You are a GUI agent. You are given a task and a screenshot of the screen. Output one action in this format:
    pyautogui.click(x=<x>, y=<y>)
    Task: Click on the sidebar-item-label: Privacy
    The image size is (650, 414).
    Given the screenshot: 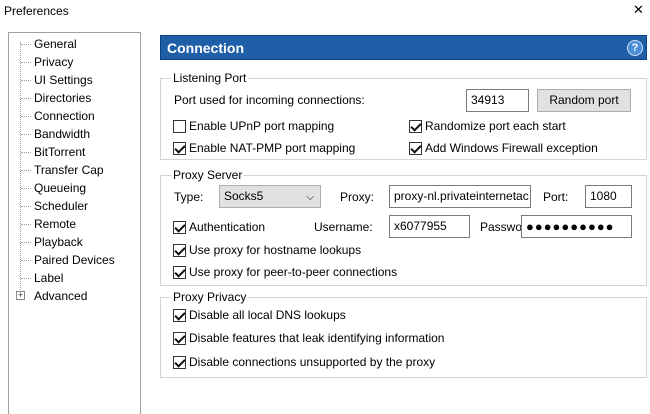 What is the action you would take?
    pyautogui.click(x=54, y=62)
    